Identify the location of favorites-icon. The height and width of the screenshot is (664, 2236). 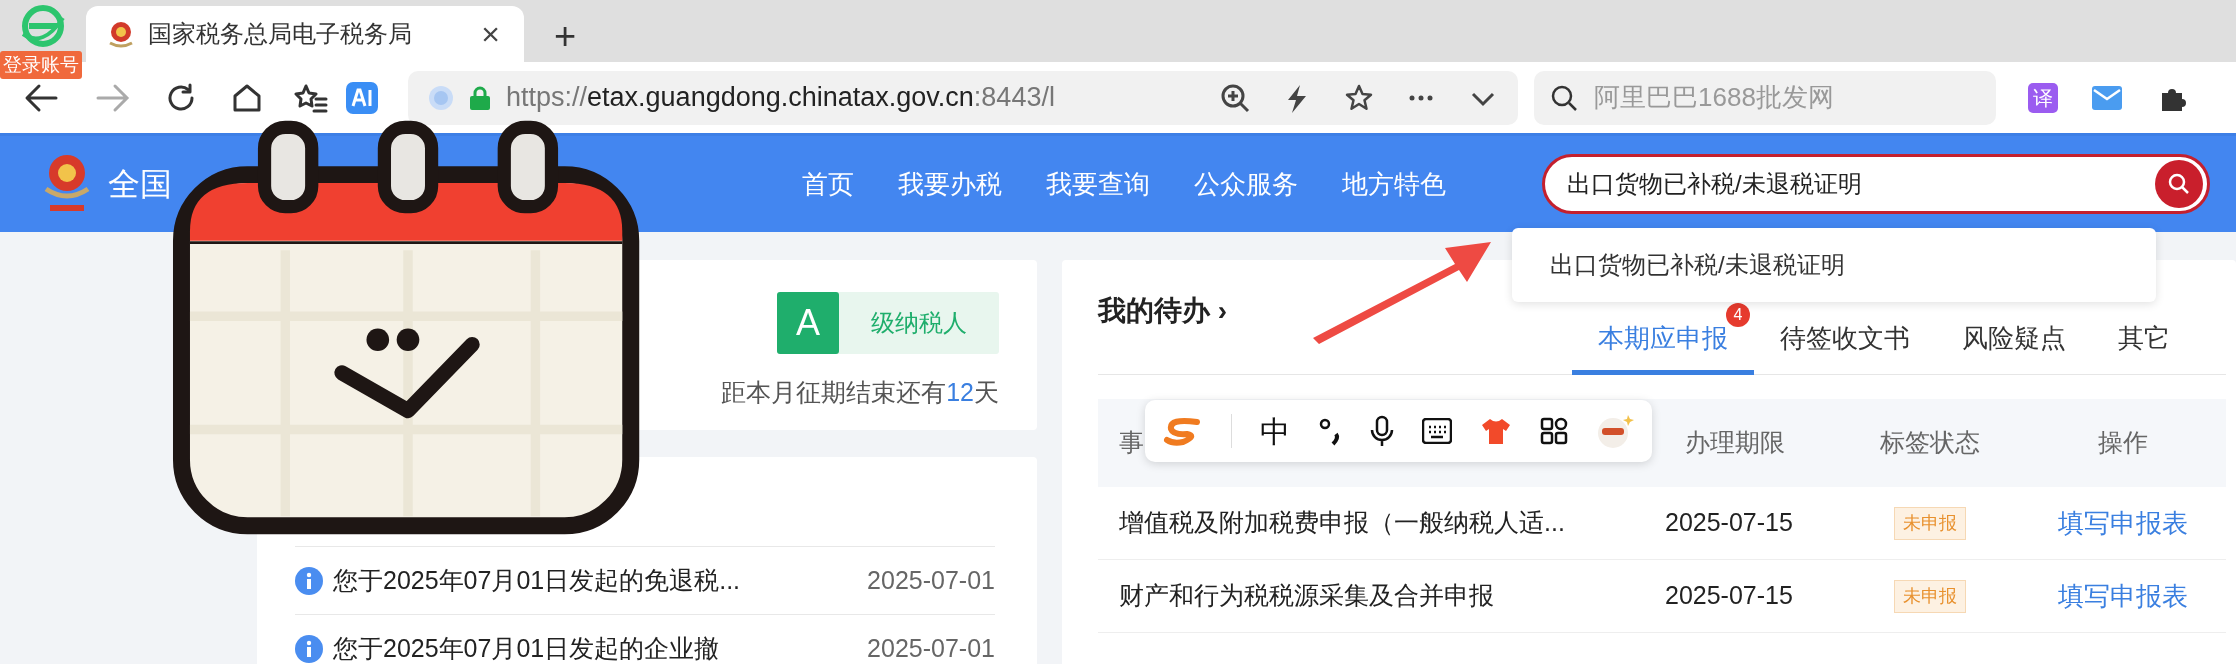
(311, 97).